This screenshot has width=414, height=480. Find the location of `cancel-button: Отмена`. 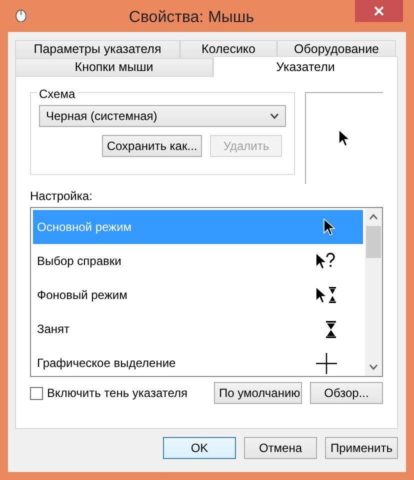

cancel-button: Отмена is located at coordinates (280, 448).